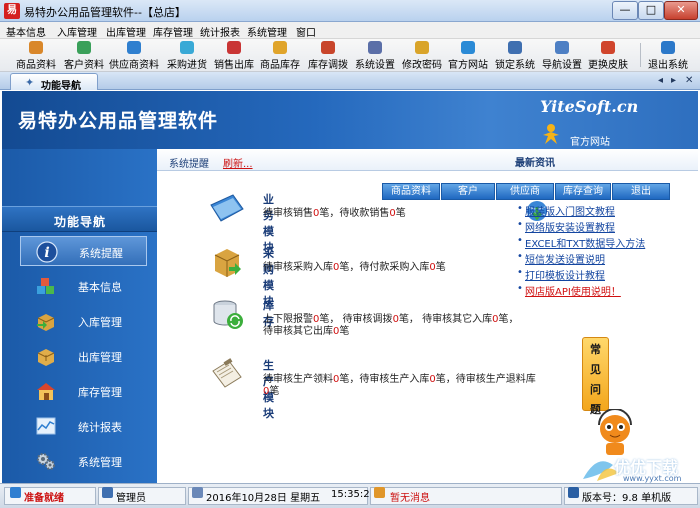 The width and height of the screenshot is (700, 508). I want to click on nav-item-label: 基本信息, so click(100, 287).